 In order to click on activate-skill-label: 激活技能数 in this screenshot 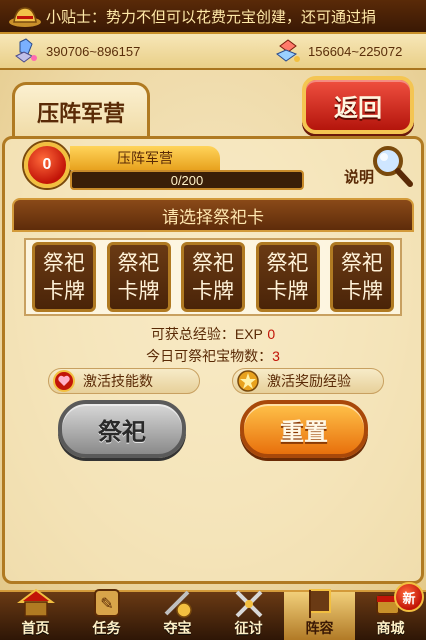, I will do `click(118, 382)`.